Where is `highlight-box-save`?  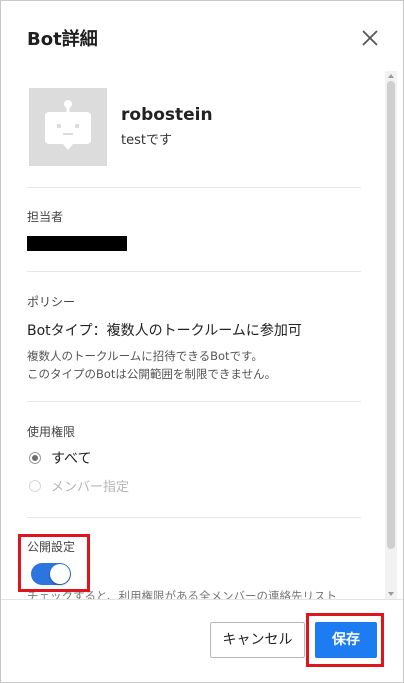
highlight-box-save is located at coordinates (345, 640).